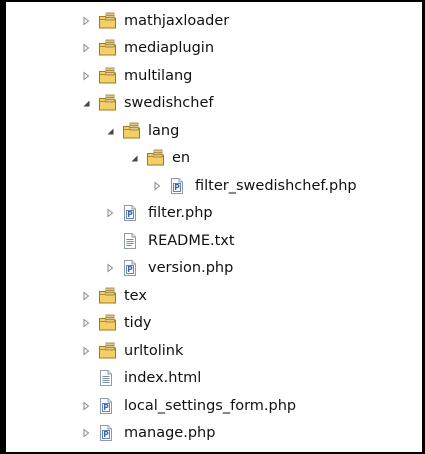 The width and height of the screenshot is (425, 454). I want to click on text-file-icon, so click(132, 241).